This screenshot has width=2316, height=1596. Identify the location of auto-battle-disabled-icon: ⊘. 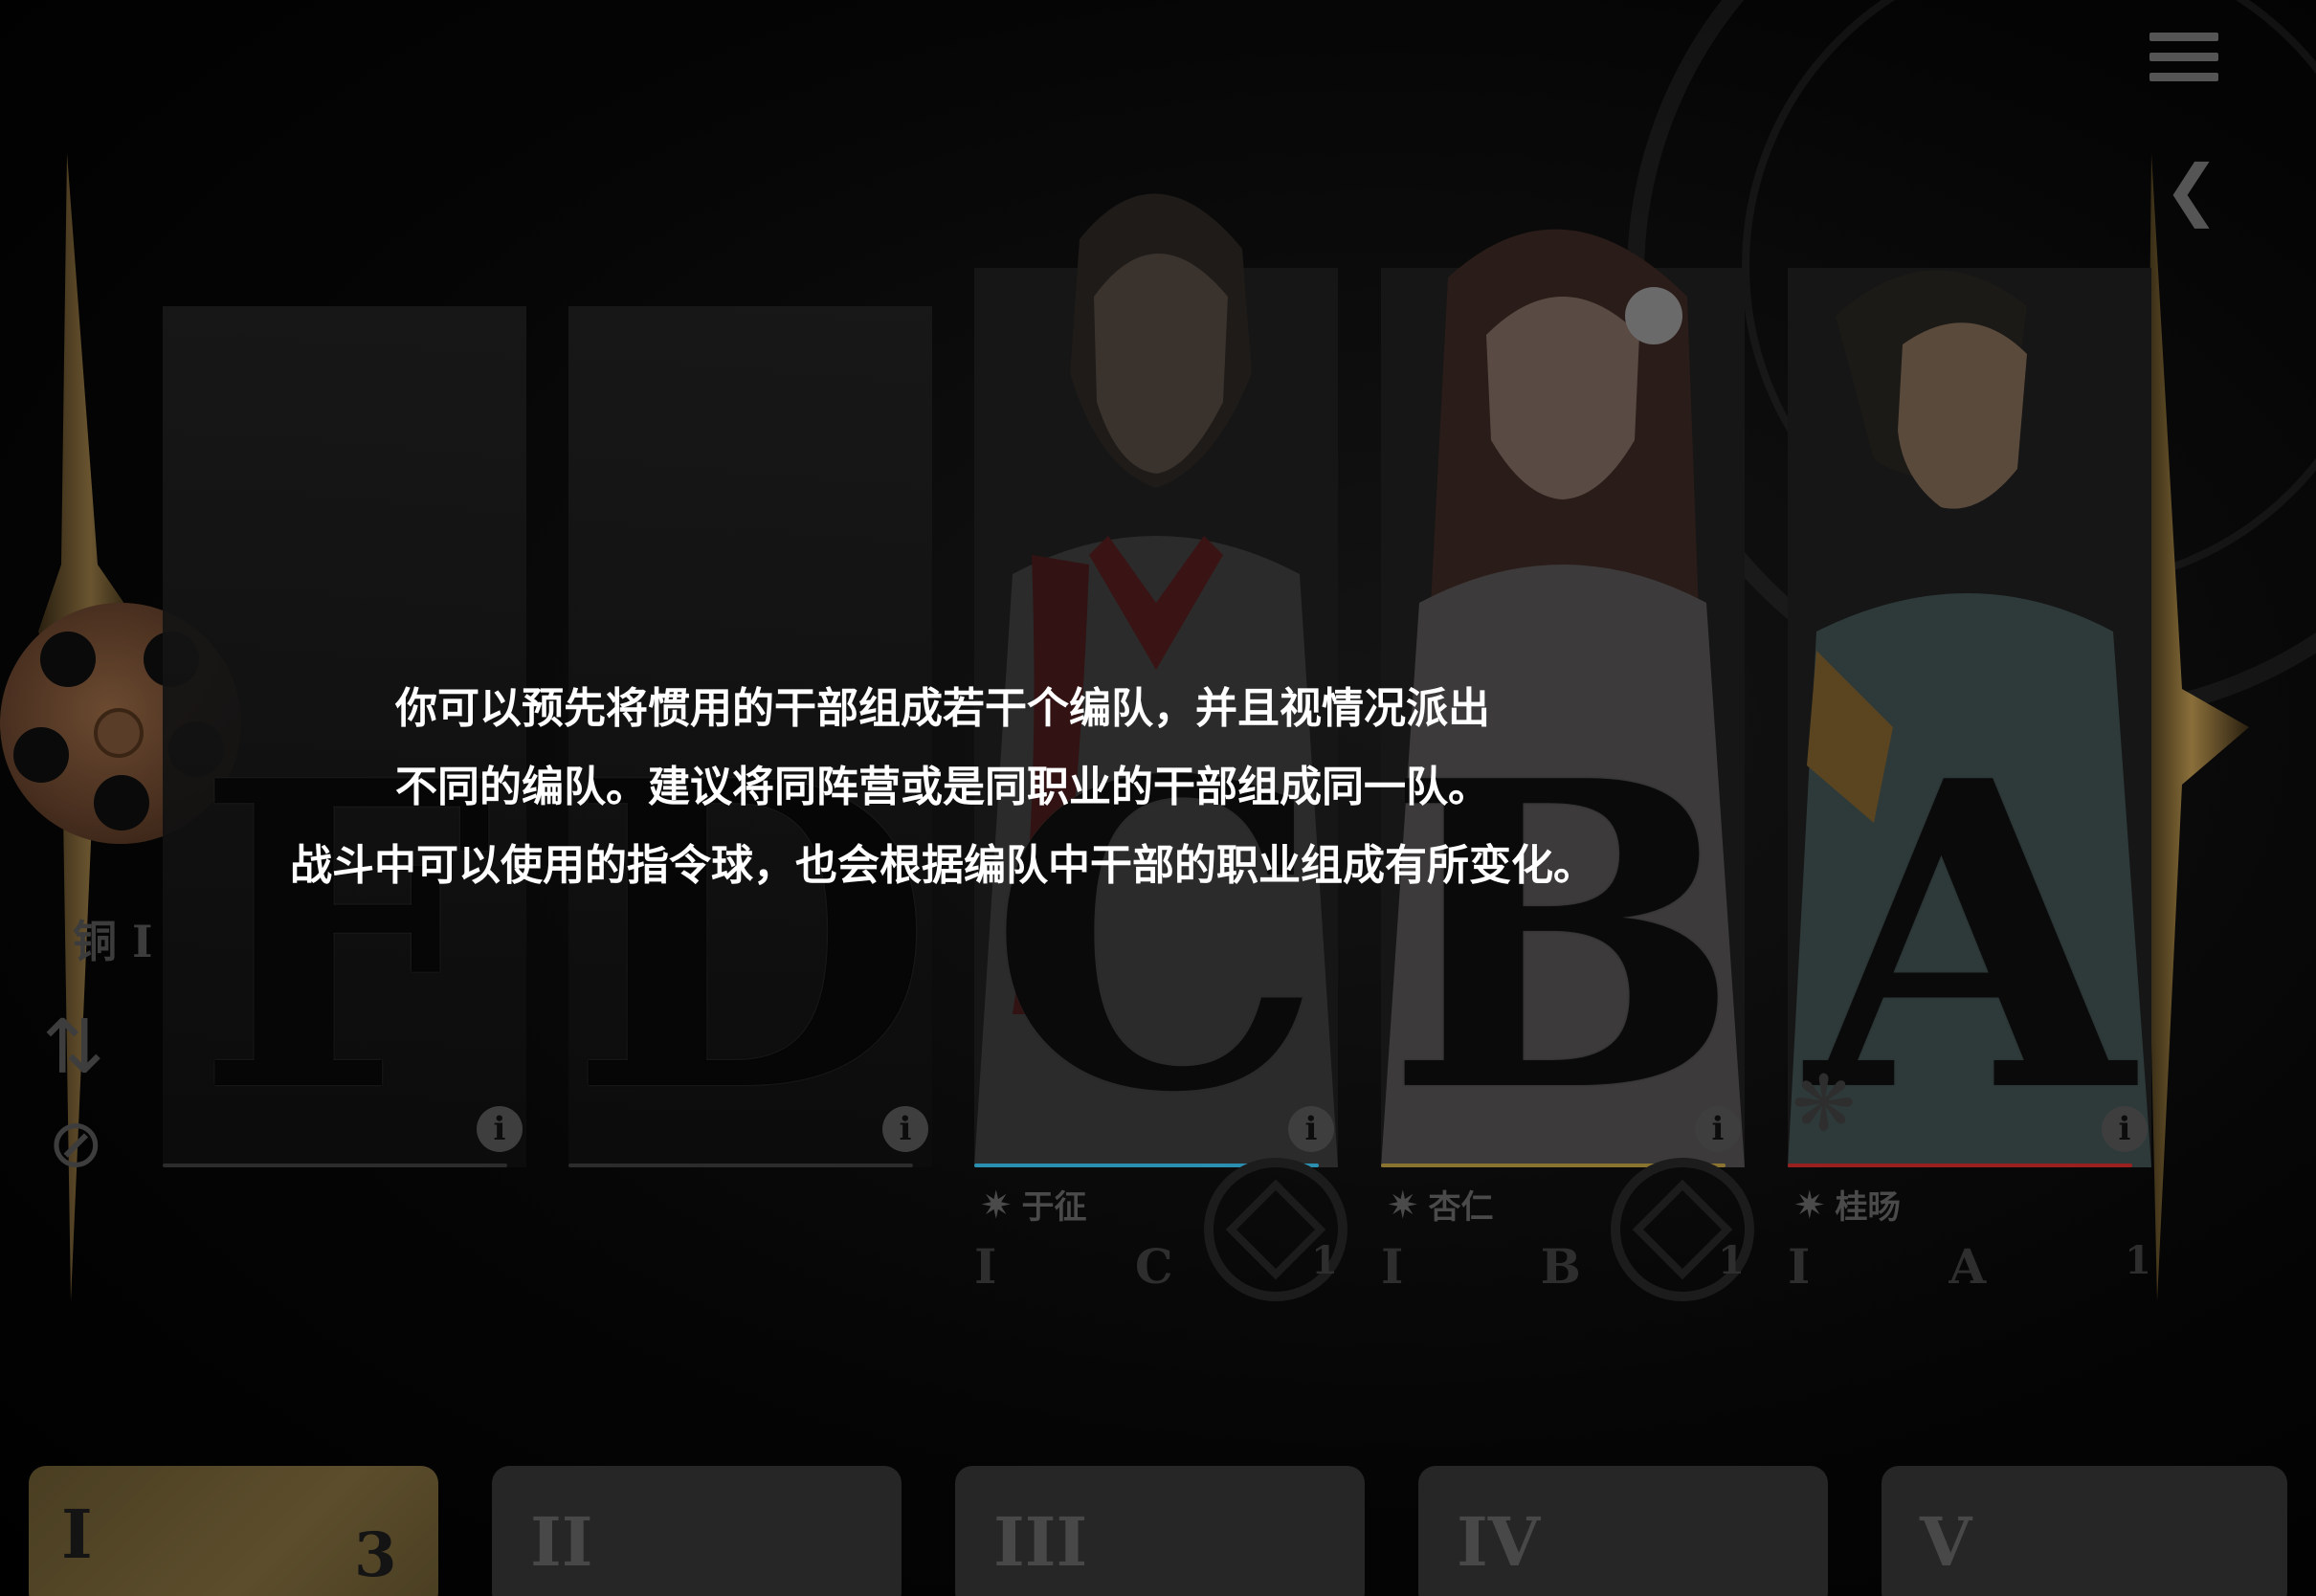
(76, 1144).